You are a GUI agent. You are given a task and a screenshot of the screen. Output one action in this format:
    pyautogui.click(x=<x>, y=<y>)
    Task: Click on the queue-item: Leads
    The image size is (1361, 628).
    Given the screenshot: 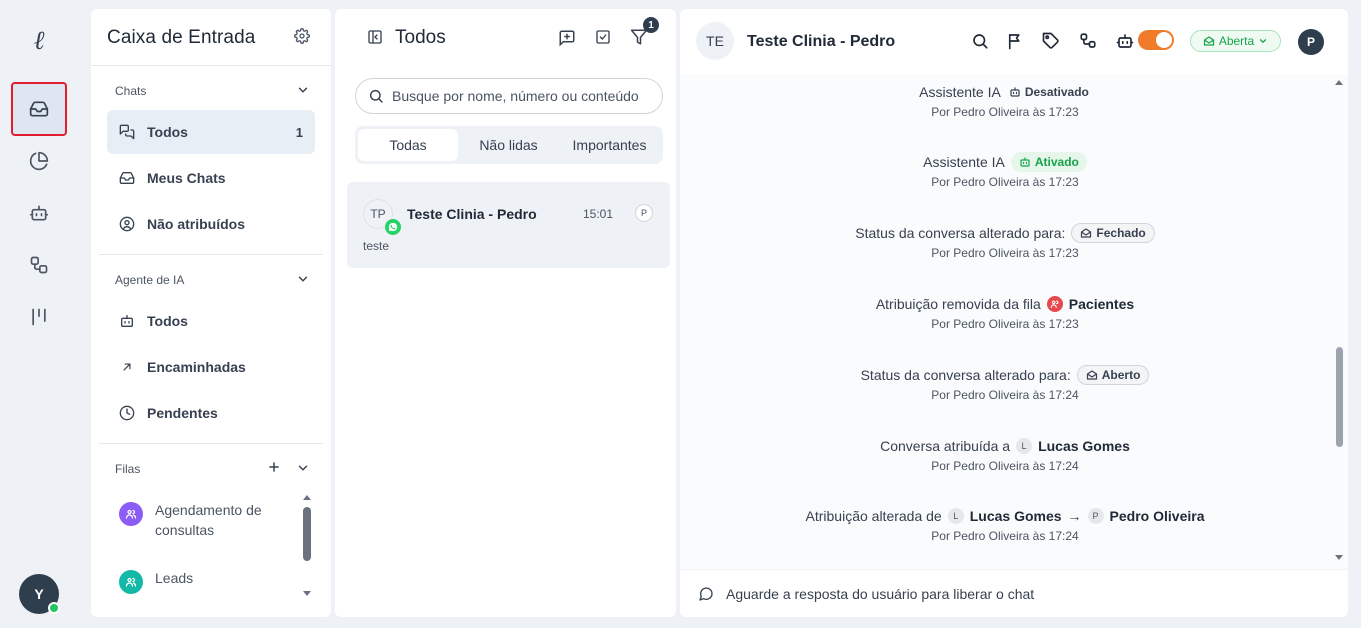 What is the action you would take?
    pyautogui.click(x=202, y=581)
    